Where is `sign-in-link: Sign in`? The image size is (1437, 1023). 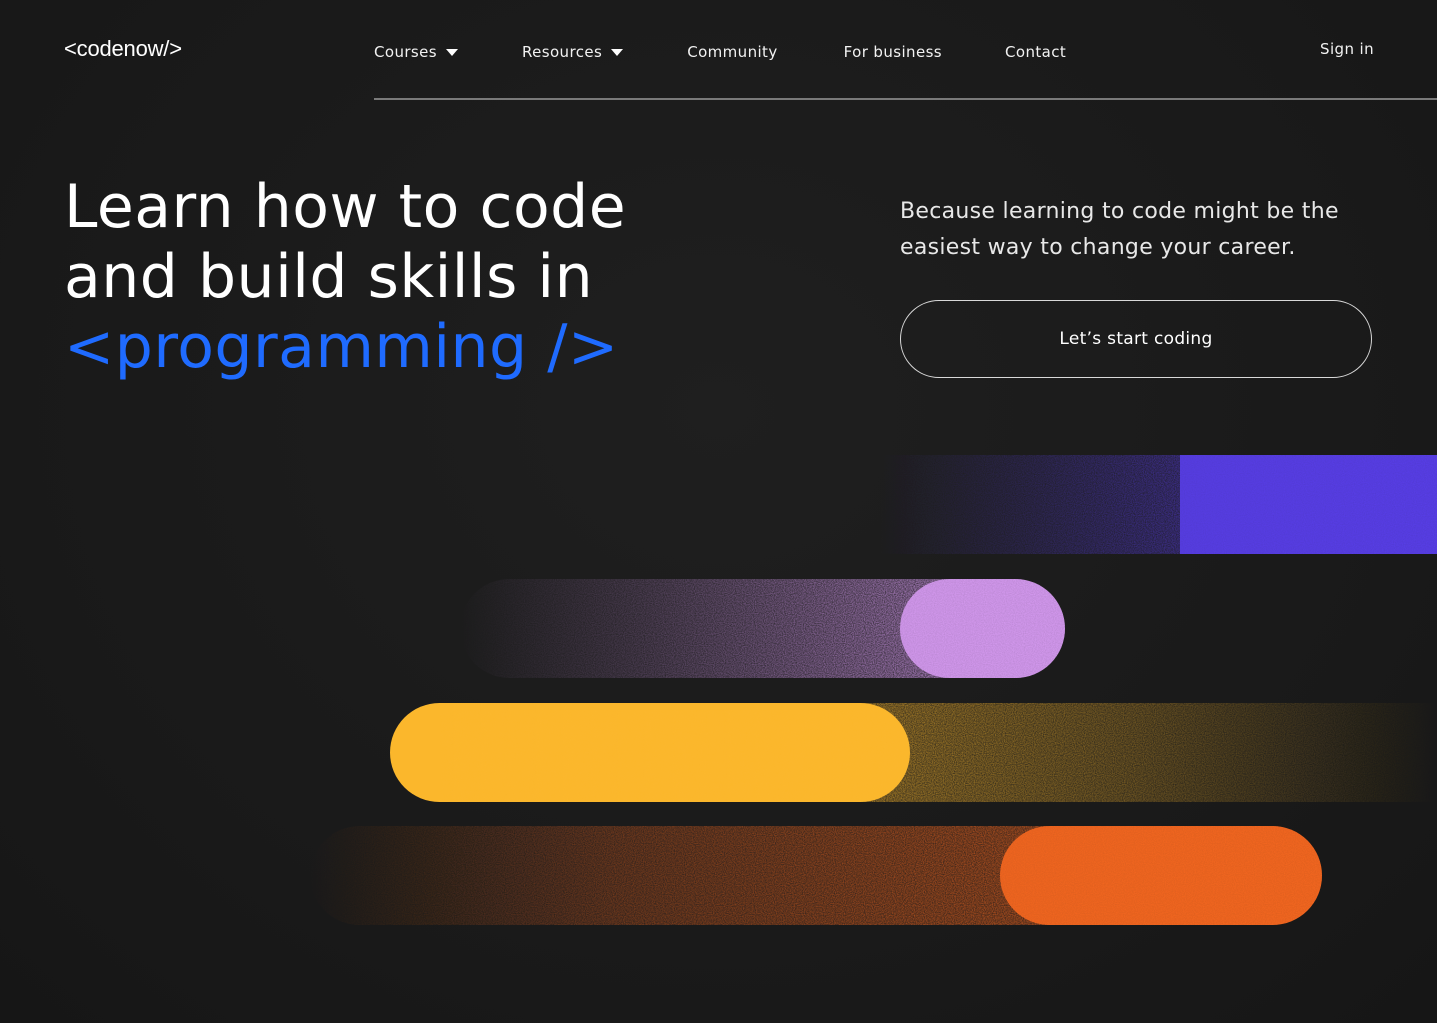
sign-in-link: Sign in is located at coordinates (1347, 49).